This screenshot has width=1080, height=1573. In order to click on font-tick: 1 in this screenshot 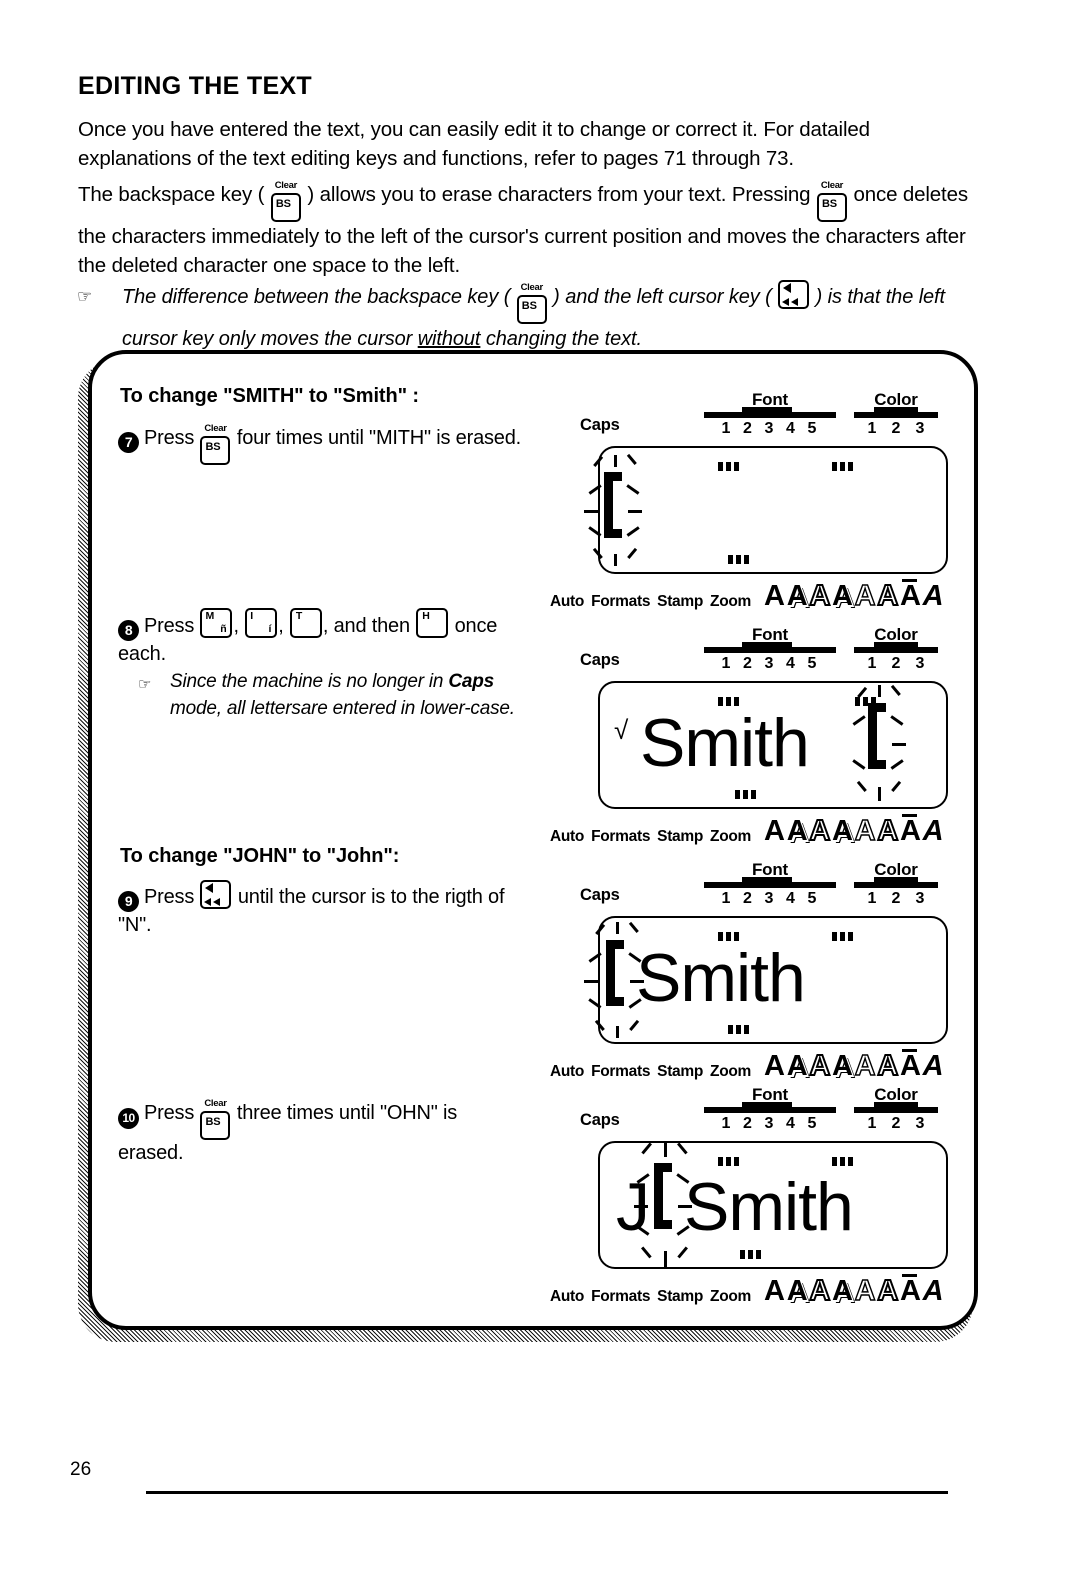, I will do `click(726, 663)`.